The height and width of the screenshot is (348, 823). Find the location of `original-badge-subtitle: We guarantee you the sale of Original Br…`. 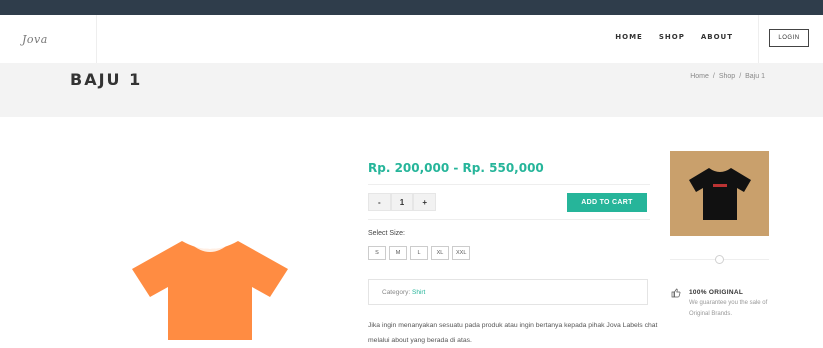

original-badge-subtitle: We guarantee you the sale of Original Br… is located at coordinates (728, 308).